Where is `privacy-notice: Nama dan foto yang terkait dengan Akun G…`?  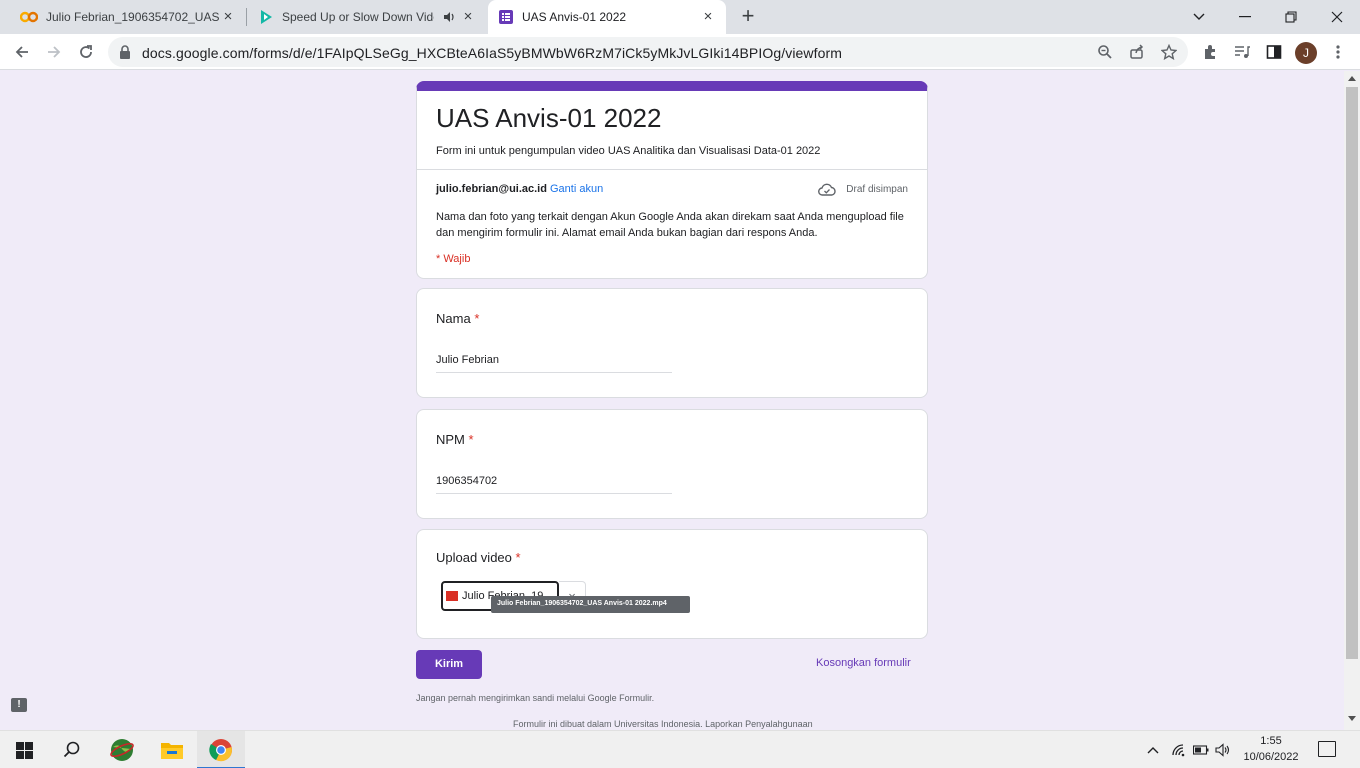
privacy-notice: Nama dan foto yang terkait dengan Akun G… is located at coordinates (670, 225).